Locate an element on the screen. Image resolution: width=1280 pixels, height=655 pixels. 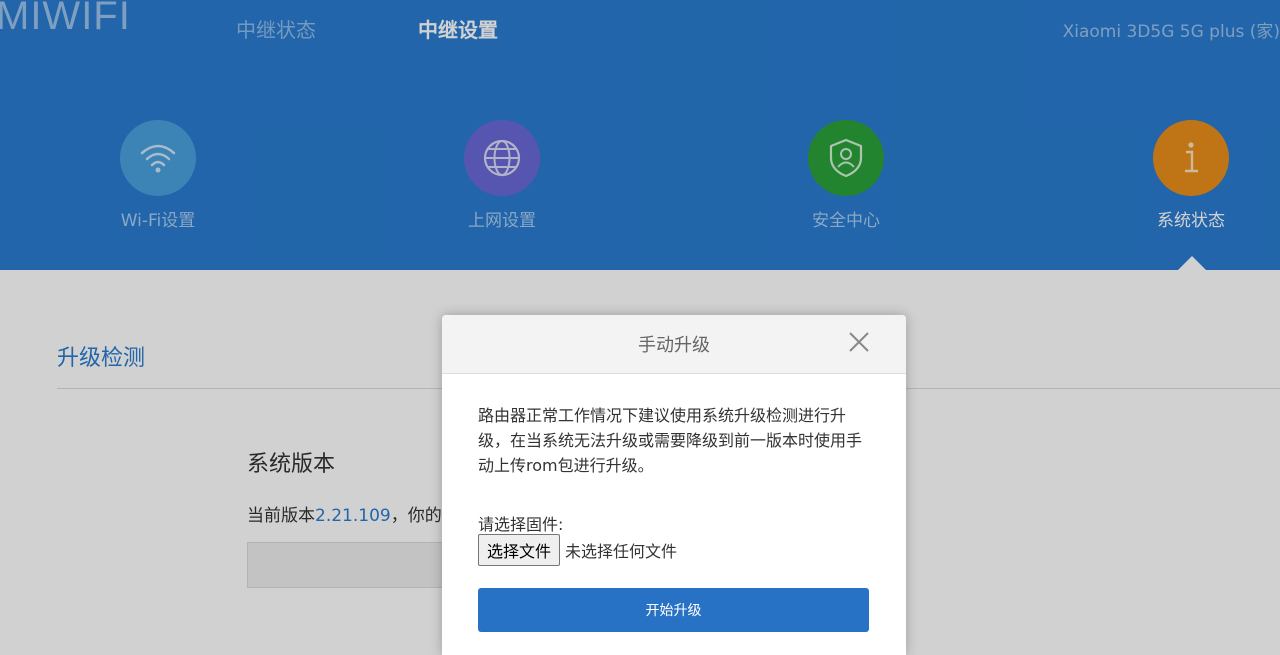
choose-file-button: 选择文件 is located at coordinates (519, 550).